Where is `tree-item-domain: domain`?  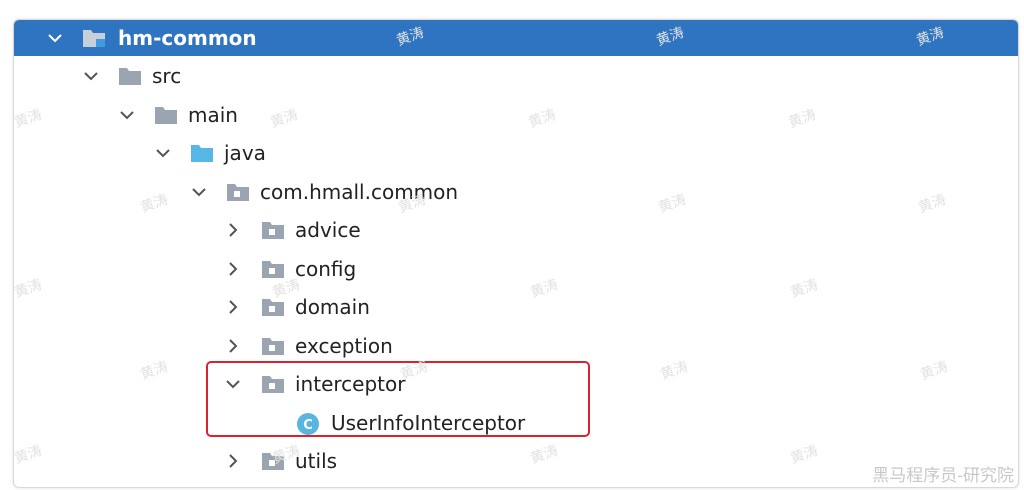 tree-item-domain: domain is located at coordinates (516, 307).